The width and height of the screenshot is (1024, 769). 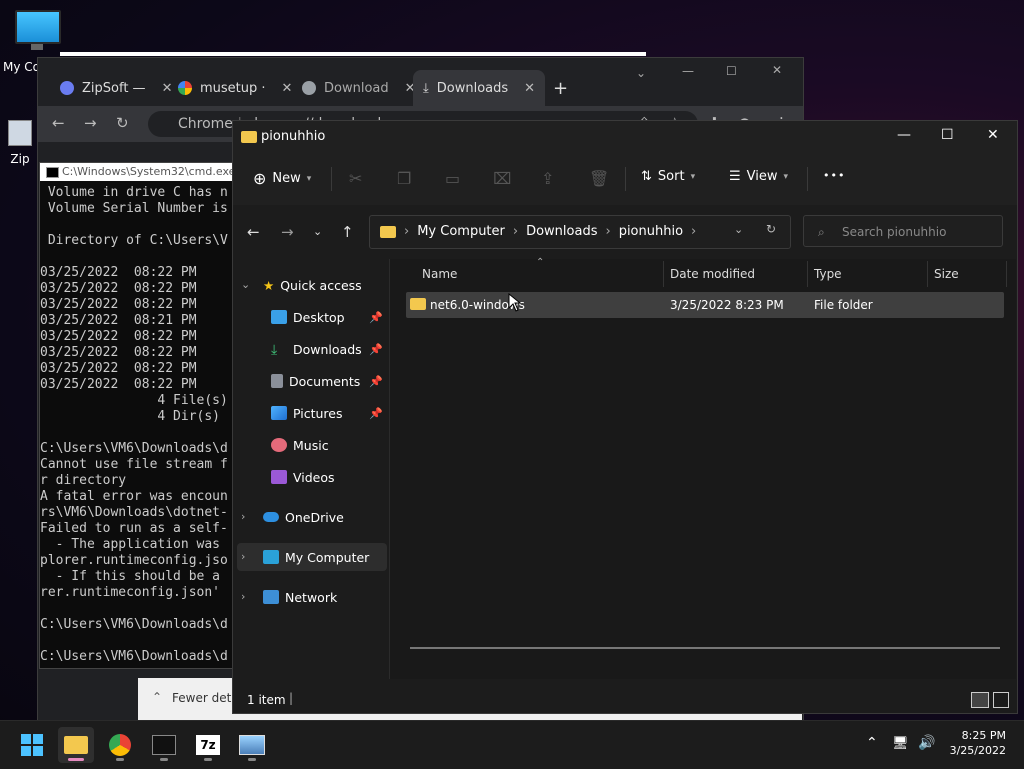 What do you see at coordinates (771, 229) in the screenshot?
I see `refresh-icon: ↻` at bounding box center [771, 229].